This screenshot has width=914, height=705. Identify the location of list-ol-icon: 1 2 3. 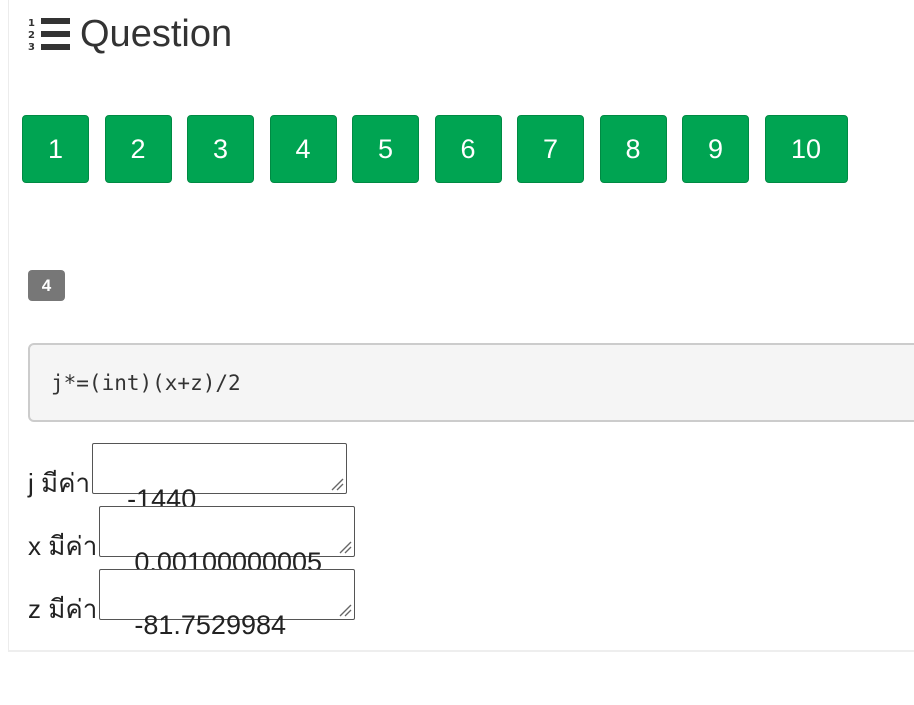
(49, 35).